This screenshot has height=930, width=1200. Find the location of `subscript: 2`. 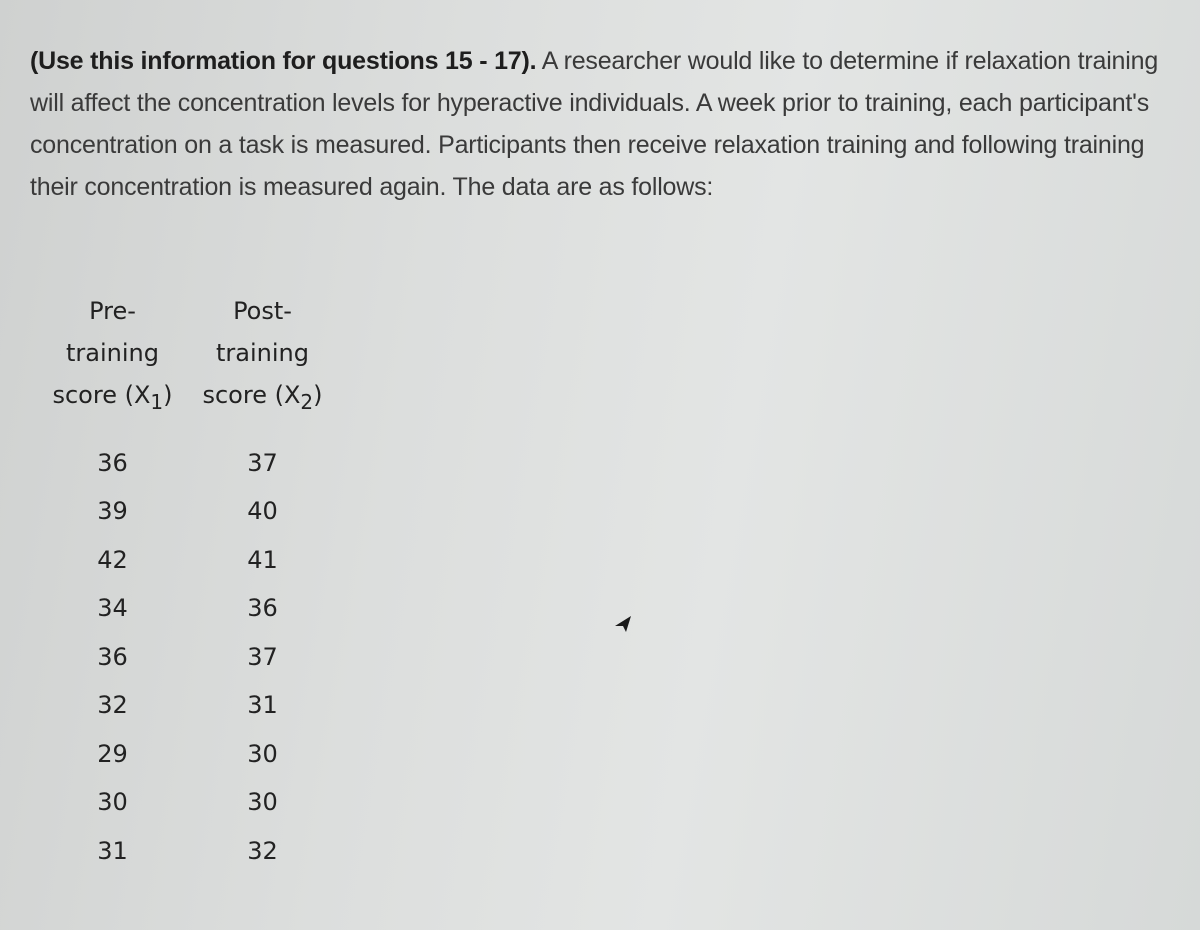

subscript: 2 is located at coordinates (307, 401).